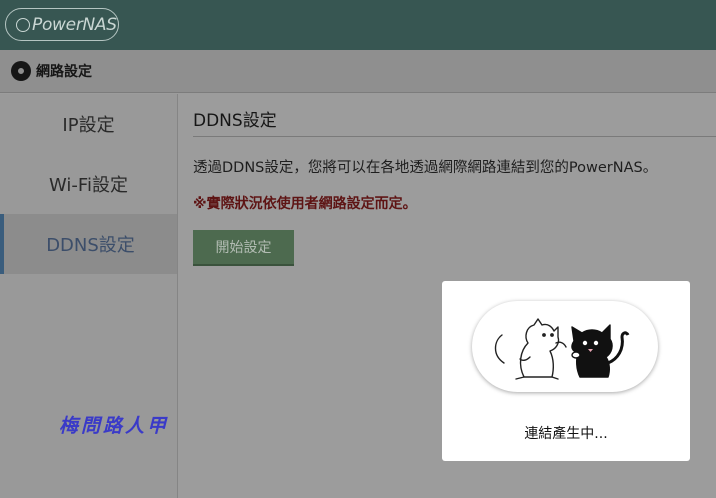  I want to click on sidebar-item-ip: IP設定, so click(88, 124).